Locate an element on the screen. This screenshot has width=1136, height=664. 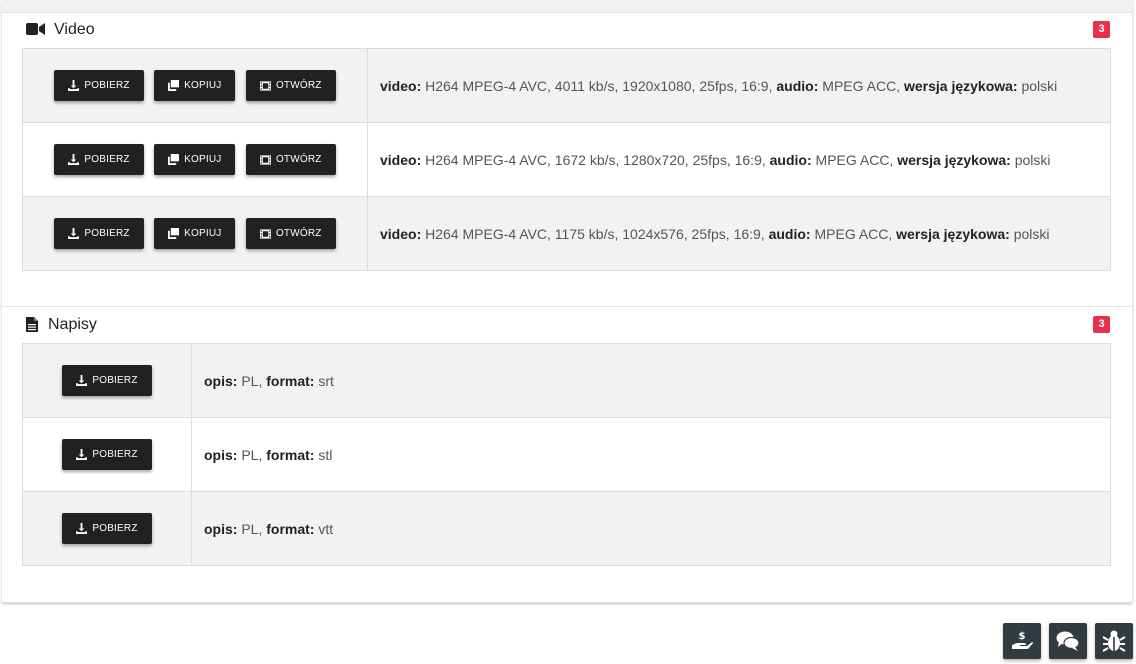
subtitles-count-badge: 3 is located at coordinates (1101, 324).